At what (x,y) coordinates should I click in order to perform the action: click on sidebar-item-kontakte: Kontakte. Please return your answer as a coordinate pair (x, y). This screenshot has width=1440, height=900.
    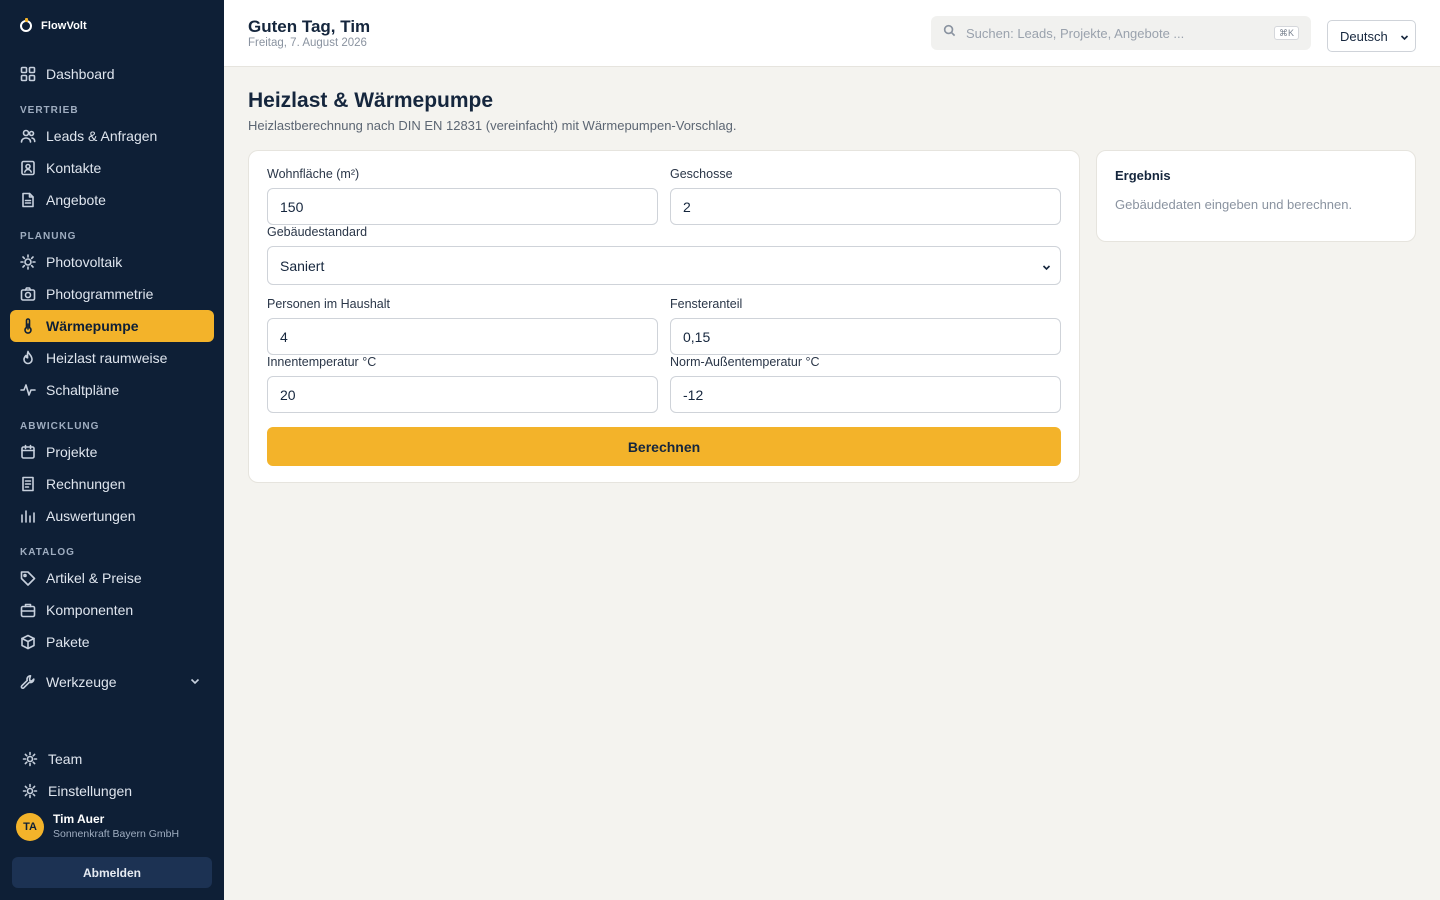
    Looking at the image, I should click on (112, 168).